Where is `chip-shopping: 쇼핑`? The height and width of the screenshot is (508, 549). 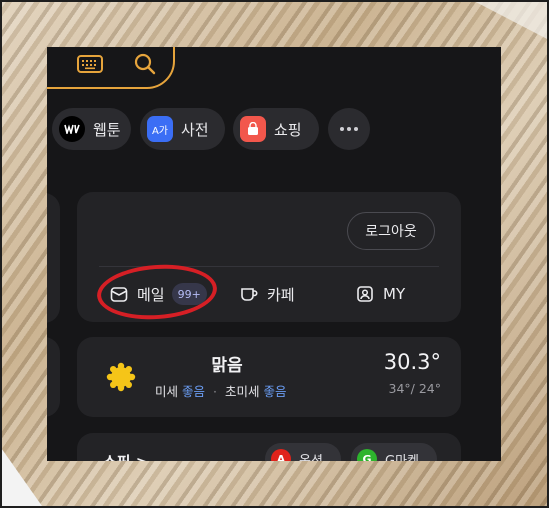 chip-shopping: 쇼핑 is located at coordinates (276, 129).